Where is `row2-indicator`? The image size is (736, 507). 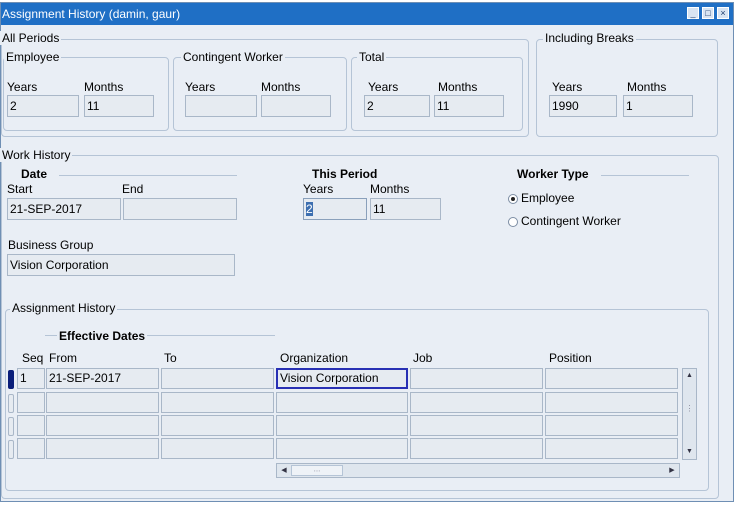 row2-indicator is located at coordinates (11, 403).